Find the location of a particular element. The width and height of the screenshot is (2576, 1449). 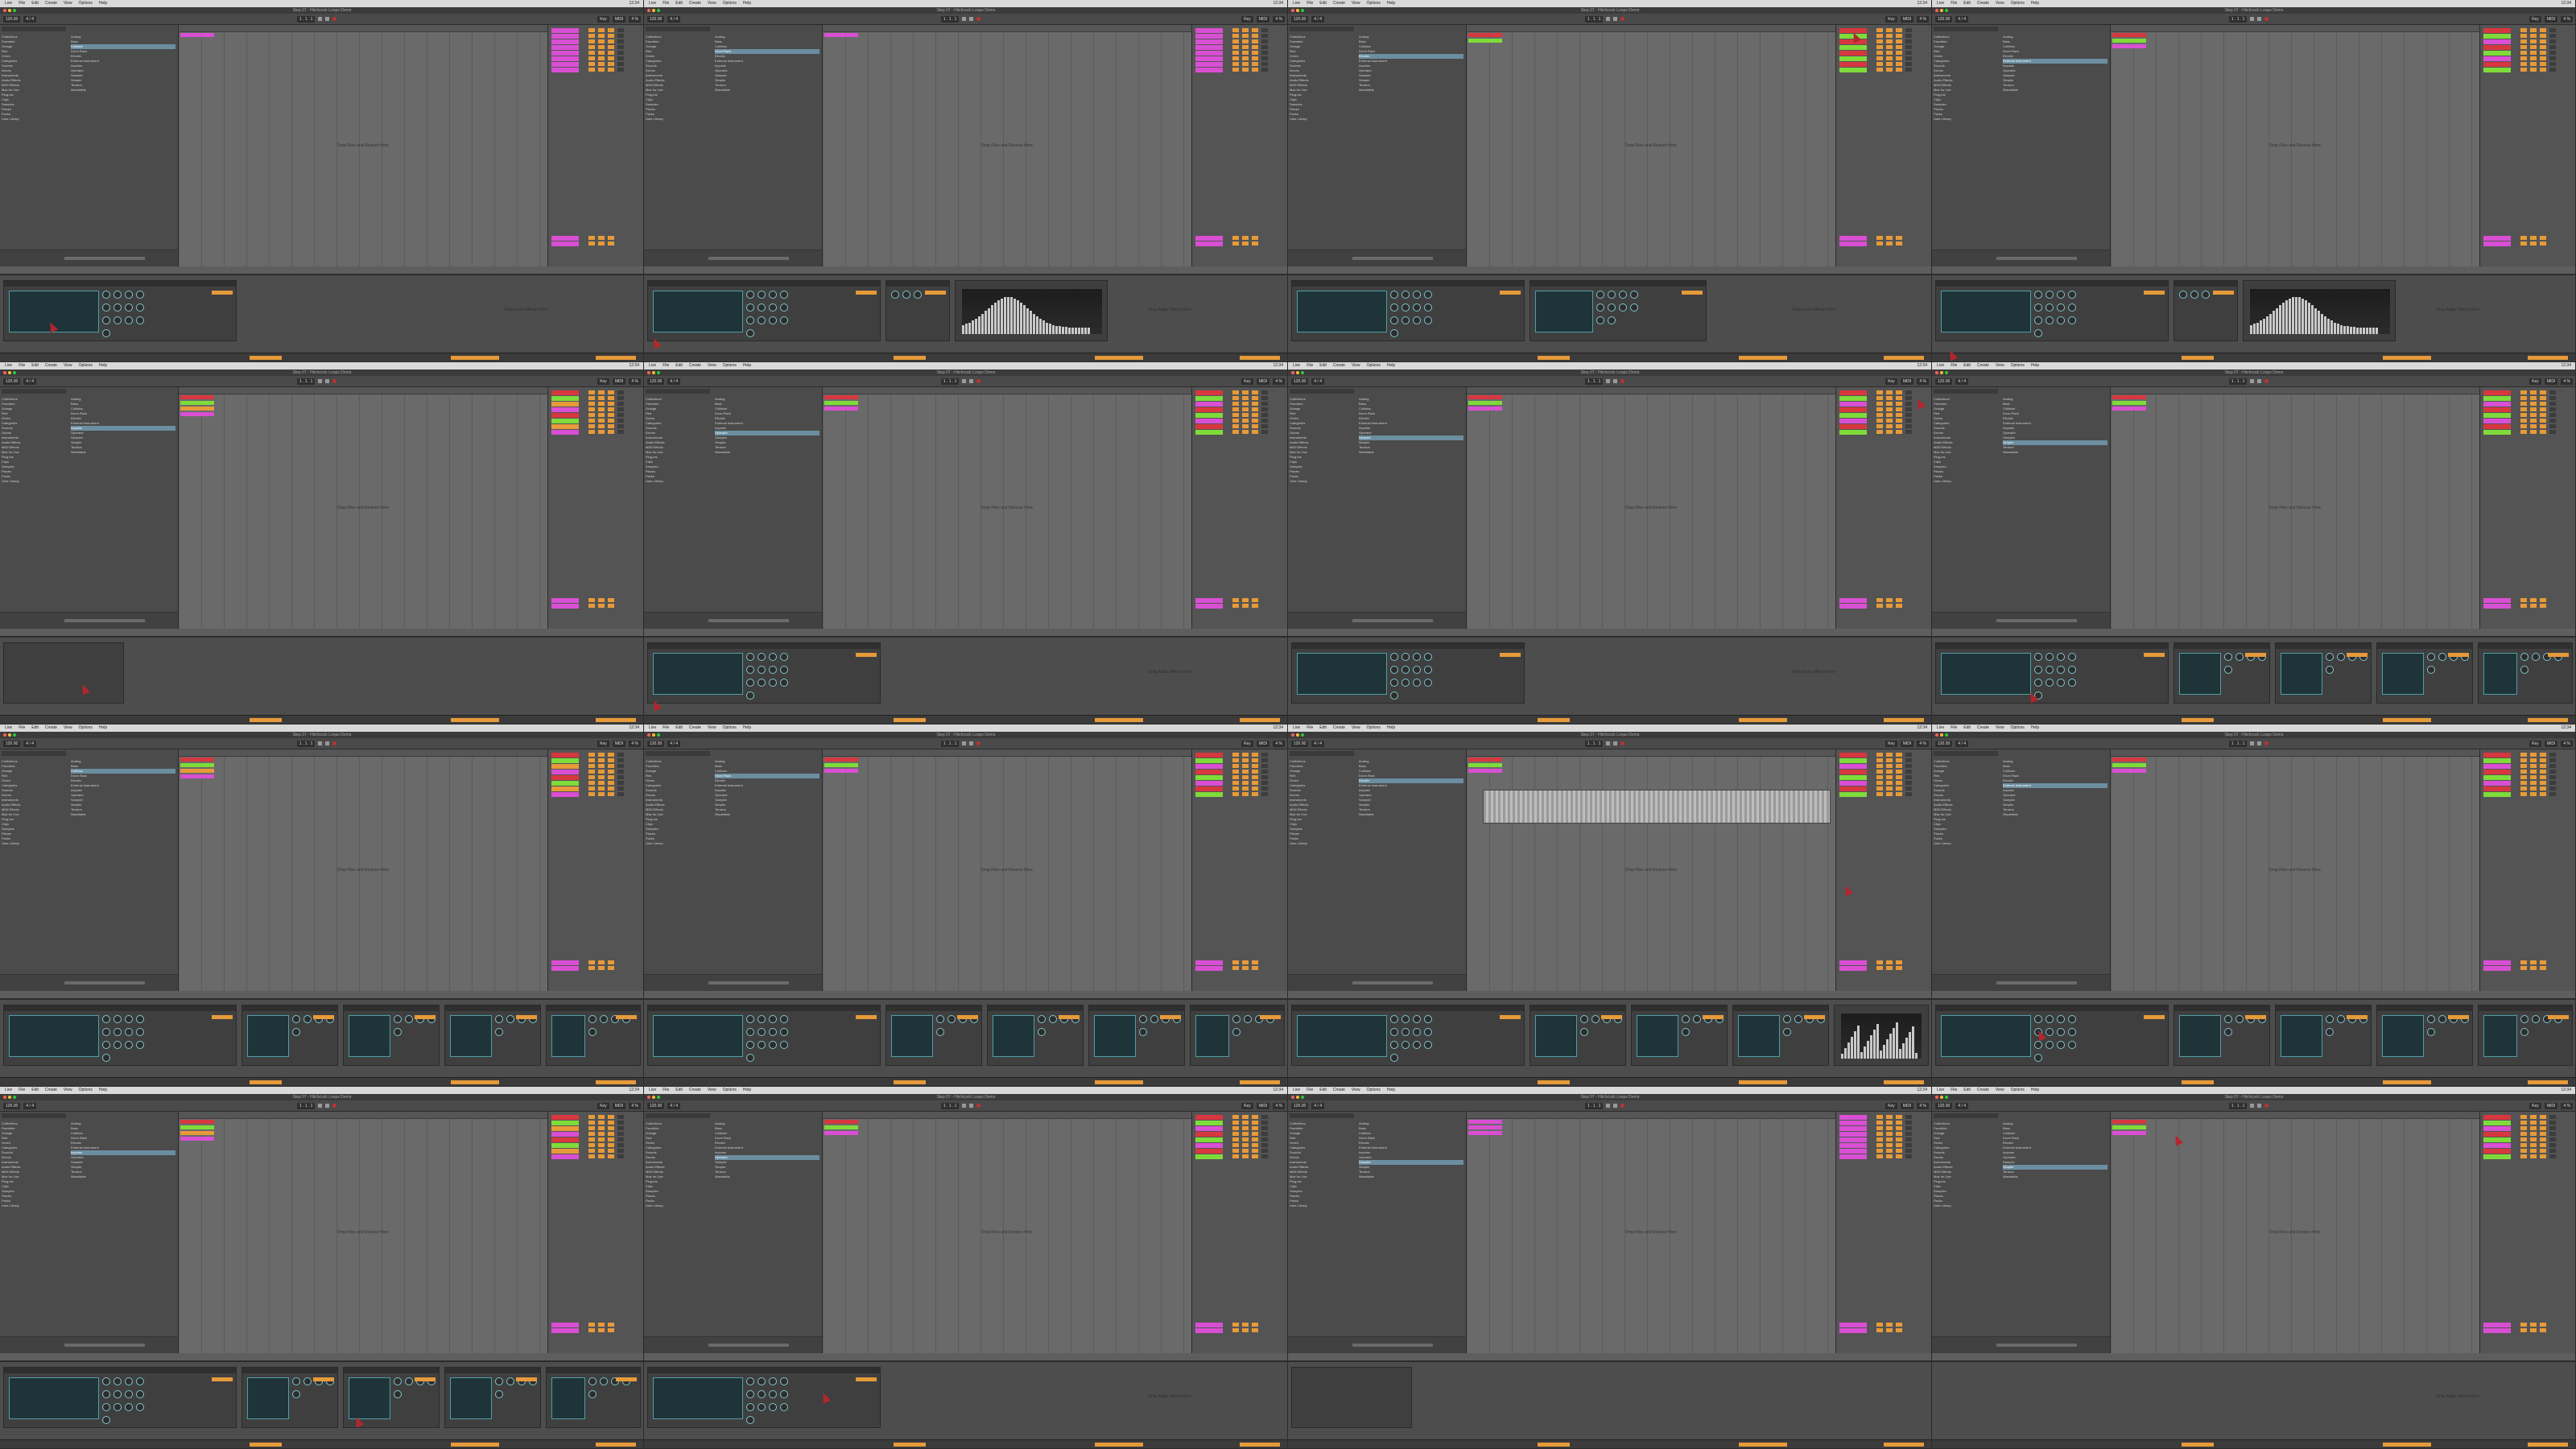

menu-item: Help is located at coordinates (2035, 728).